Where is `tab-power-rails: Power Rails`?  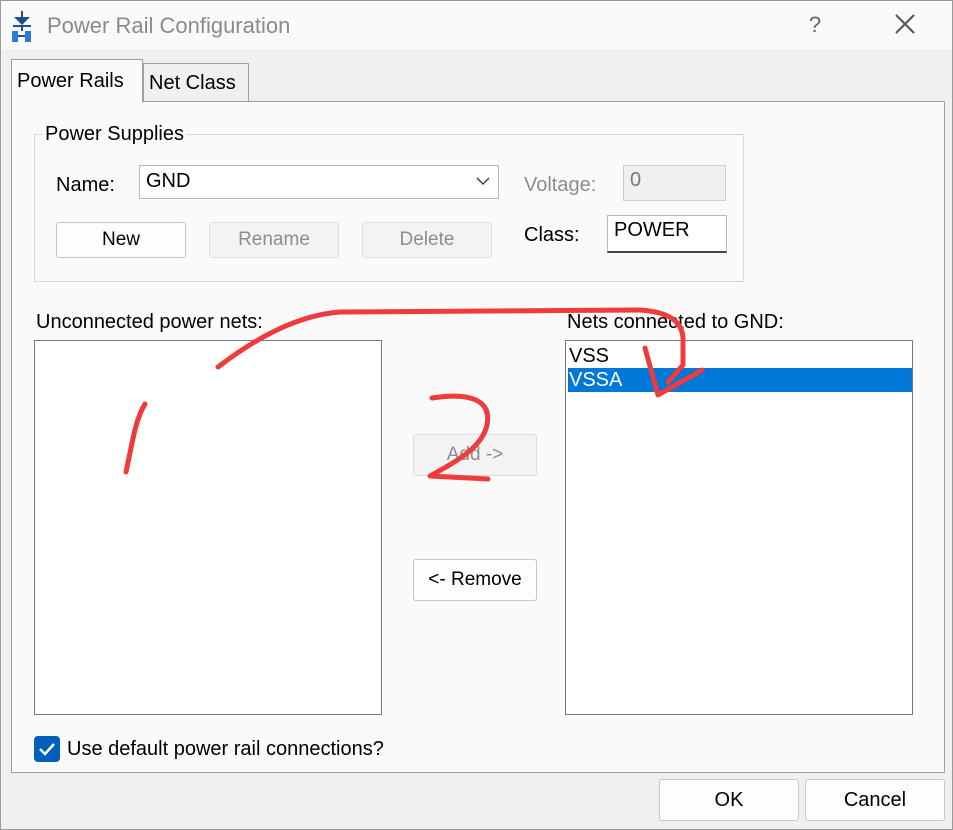
tab-power-rails: Power Rails is located at coordinates (77, 81).